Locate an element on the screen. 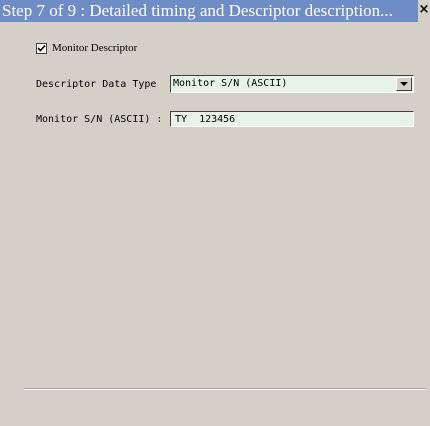  dropdown-button is located at coordinates (404, 84).